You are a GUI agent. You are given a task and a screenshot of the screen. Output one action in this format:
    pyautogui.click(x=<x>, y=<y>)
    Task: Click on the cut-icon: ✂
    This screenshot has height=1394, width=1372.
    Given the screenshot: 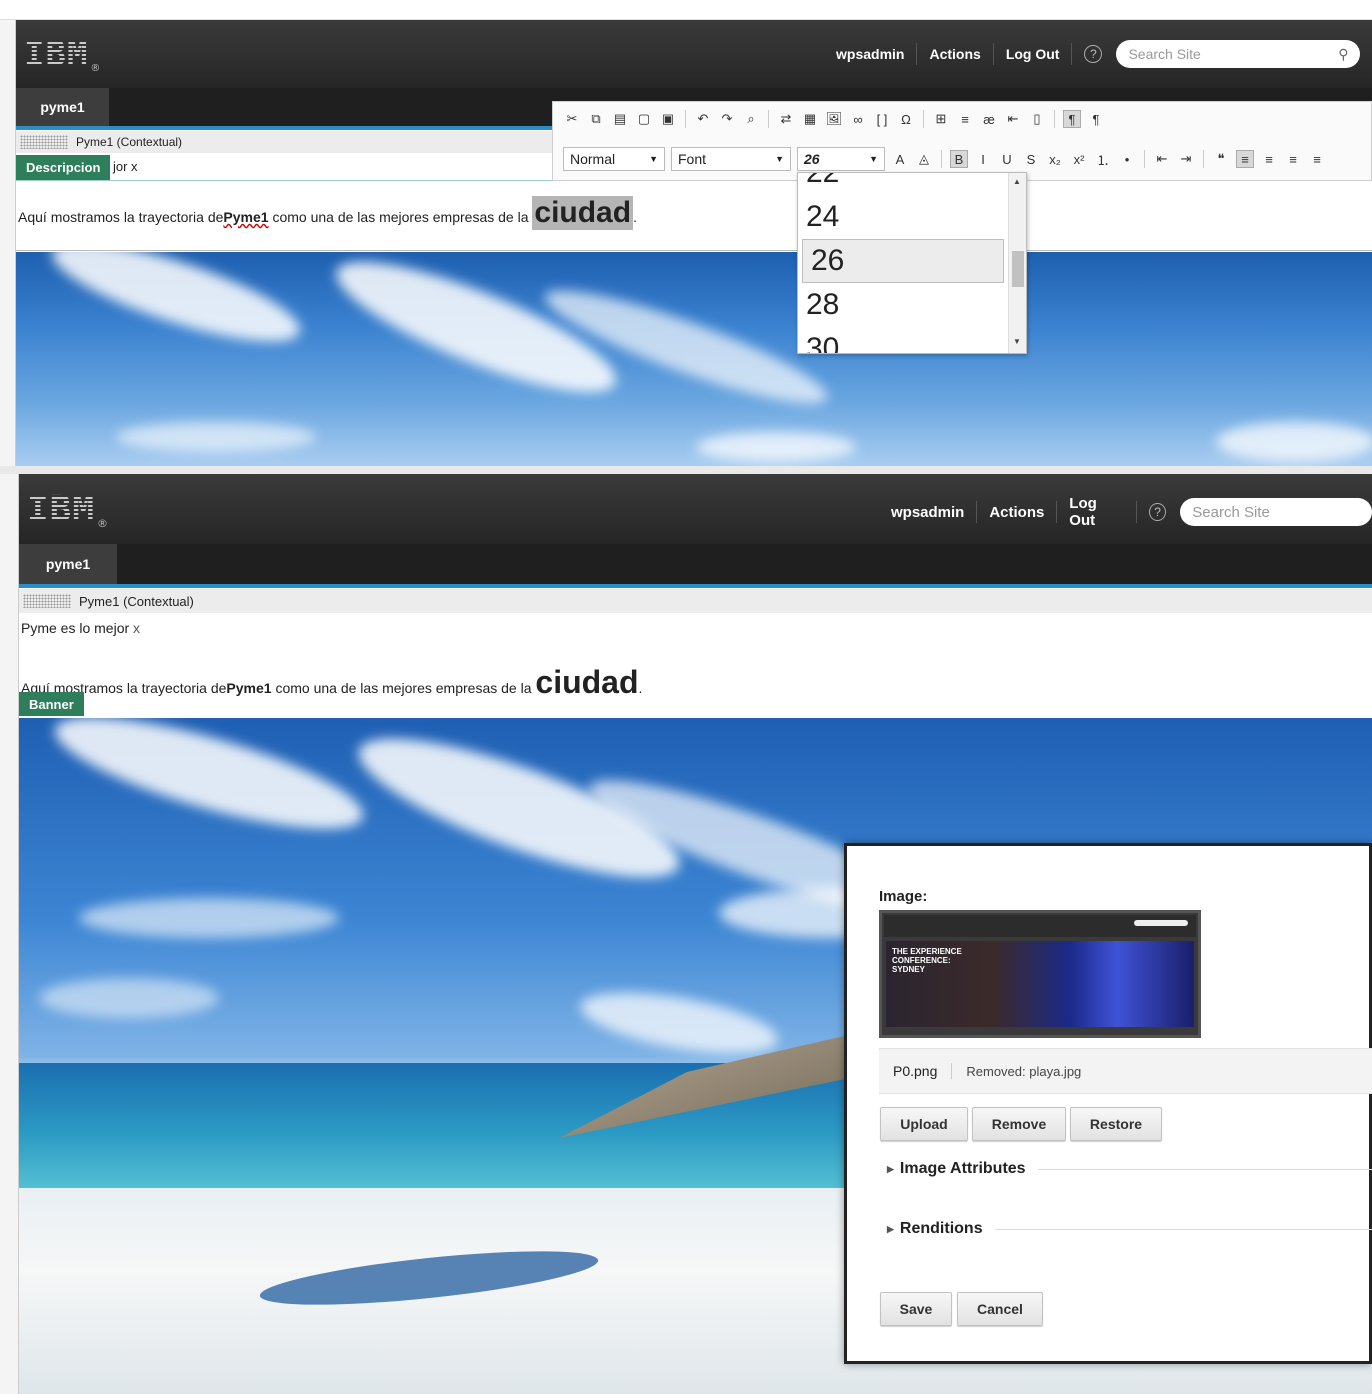 What is the action you would take?
    pyautogui.click(x=572, y=119)
    